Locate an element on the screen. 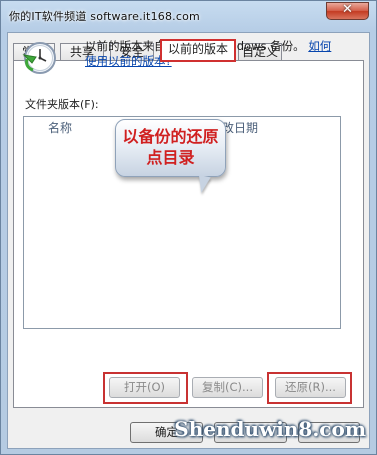 The image size is (377, 455). title-bar: 你的IT软件频道 software.it168.com ✕ is located at coordinates (188, 16).